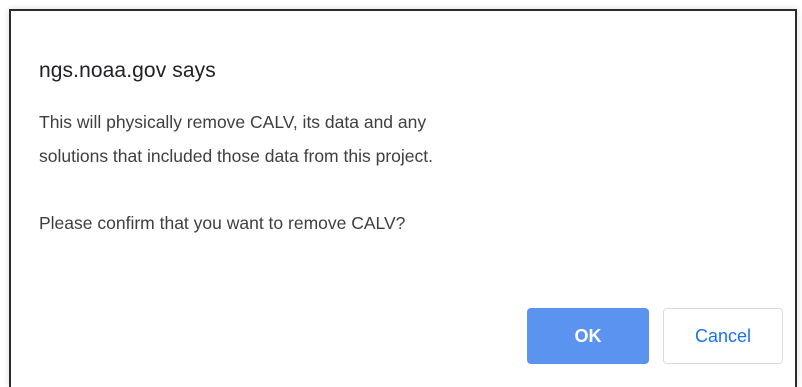 This screenshot has width=802, height=387. What do you see at coordinates (723, 336) in the screenshot?
I see `cancel-button: Cancel` at bounding box center [723, 336].